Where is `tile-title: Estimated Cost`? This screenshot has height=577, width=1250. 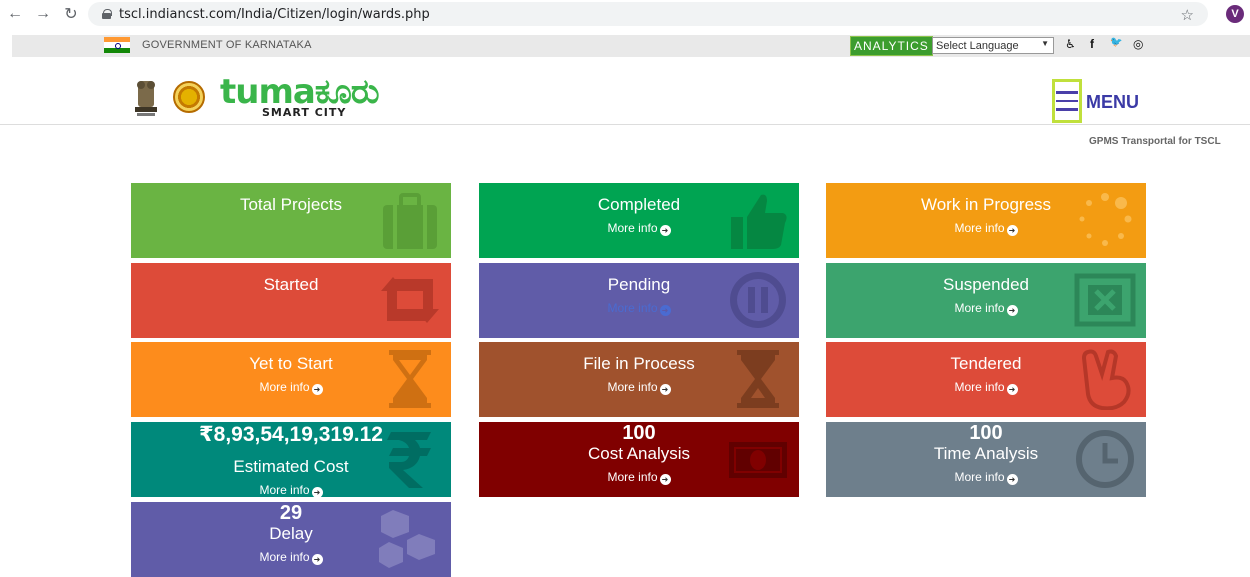 tile-title: Estimated Cost is located at coordinates (291, 466).